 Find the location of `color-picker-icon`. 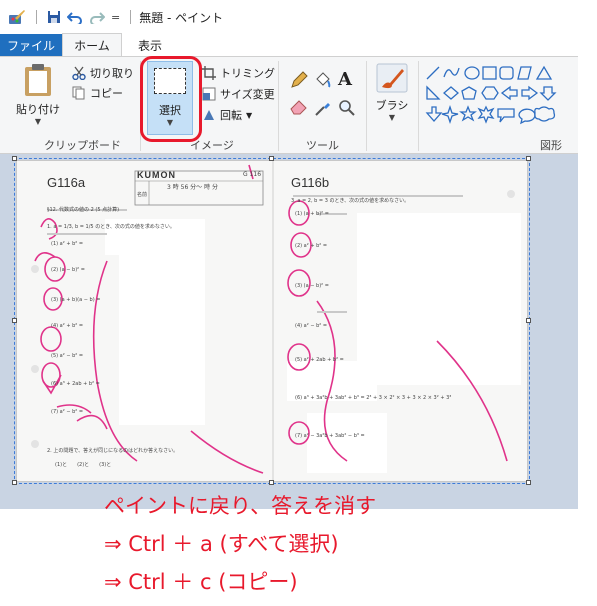

color-picker-icon is located at coordinates (323, 108).